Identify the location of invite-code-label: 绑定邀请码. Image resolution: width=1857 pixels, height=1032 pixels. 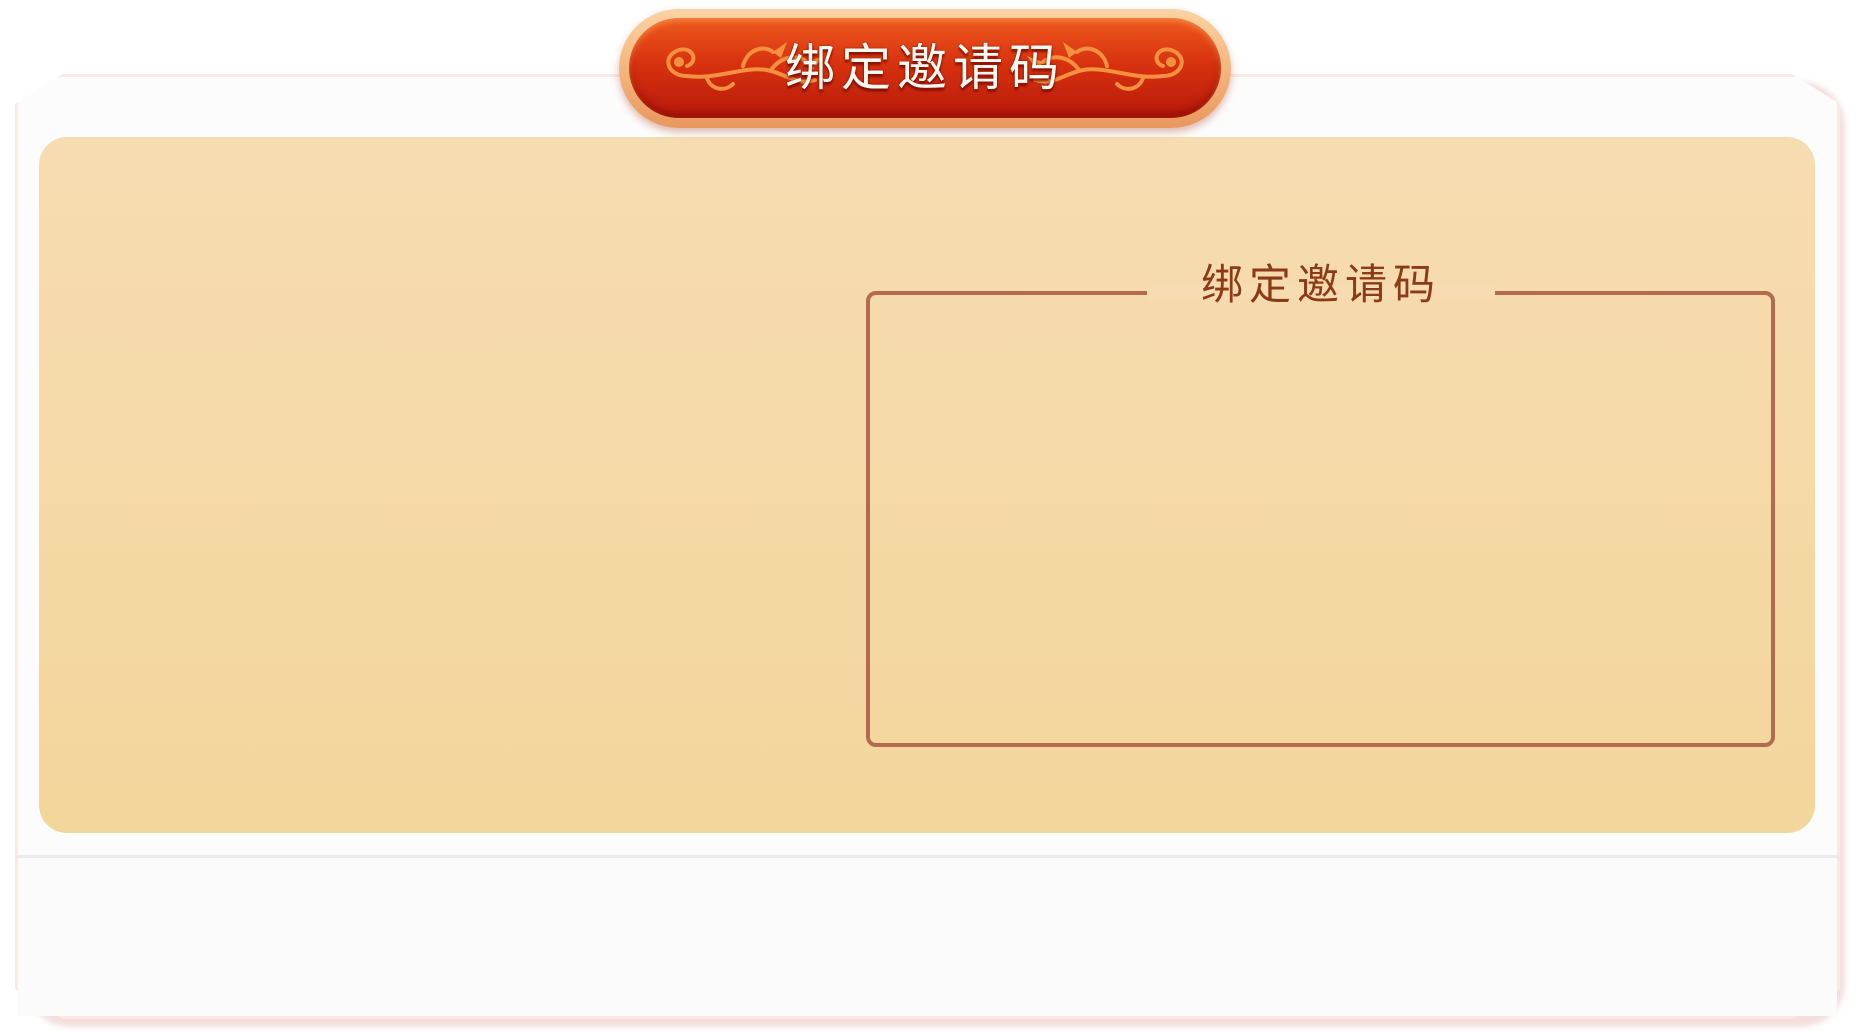
(1320, 284).